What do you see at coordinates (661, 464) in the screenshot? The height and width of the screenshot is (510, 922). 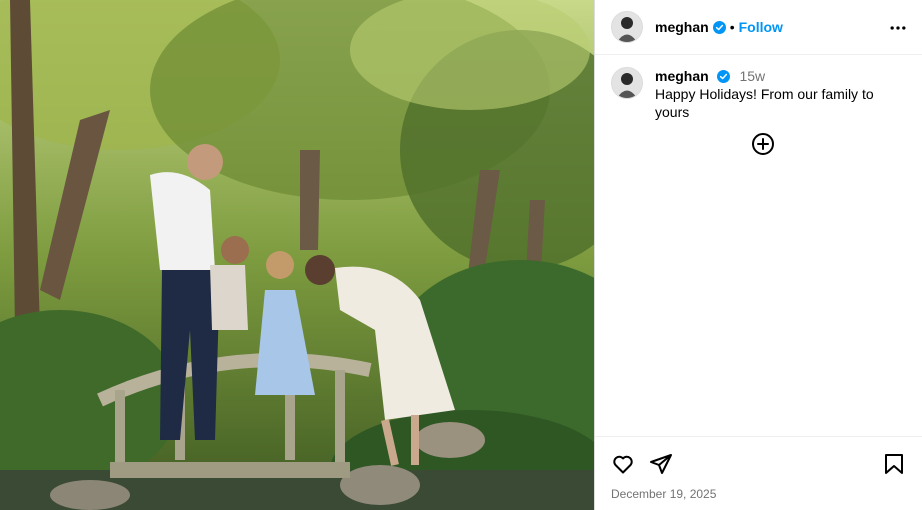 I see `send-icon` at bounding box center [661, 464].